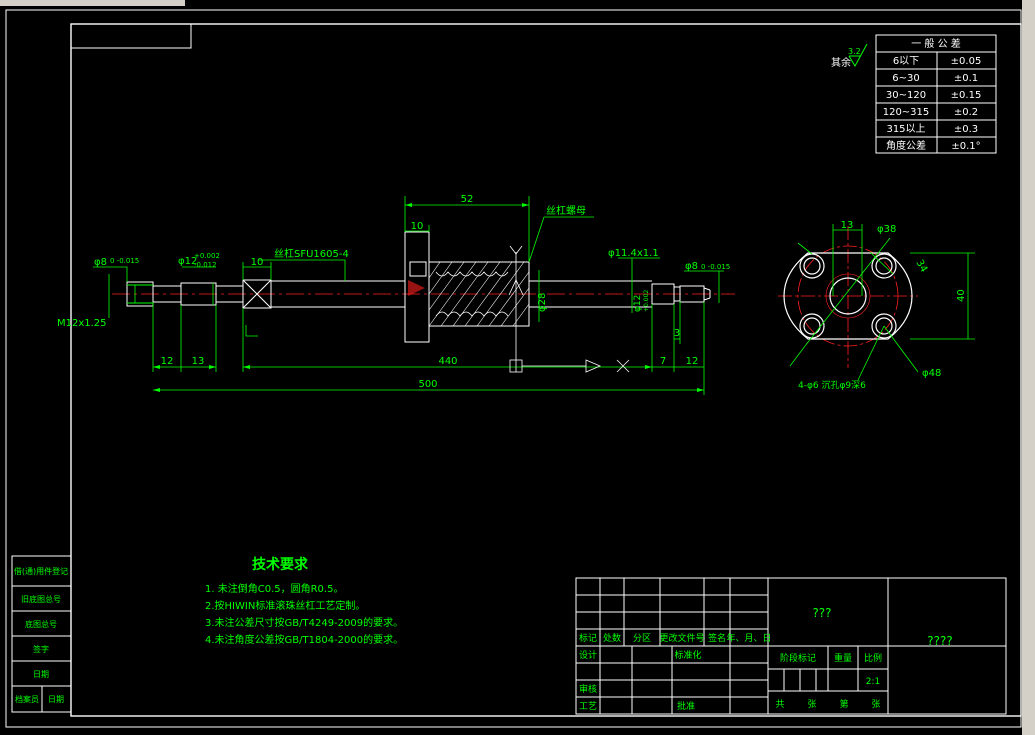 The width and height of the screenshot is (1035, 735). What do you see at coordinates (748, 638) in the screenshot?
I see `rev-header: 年、月、日` at bounding box center [748, 638].